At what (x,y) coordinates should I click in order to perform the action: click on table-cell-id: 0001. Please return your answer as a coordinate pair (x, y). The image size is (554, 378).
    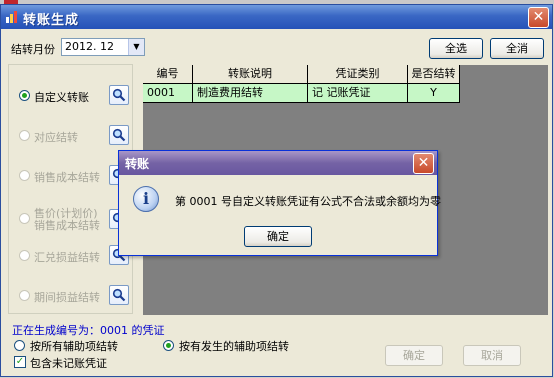
    Looking at the image, I should click on (168, 93).